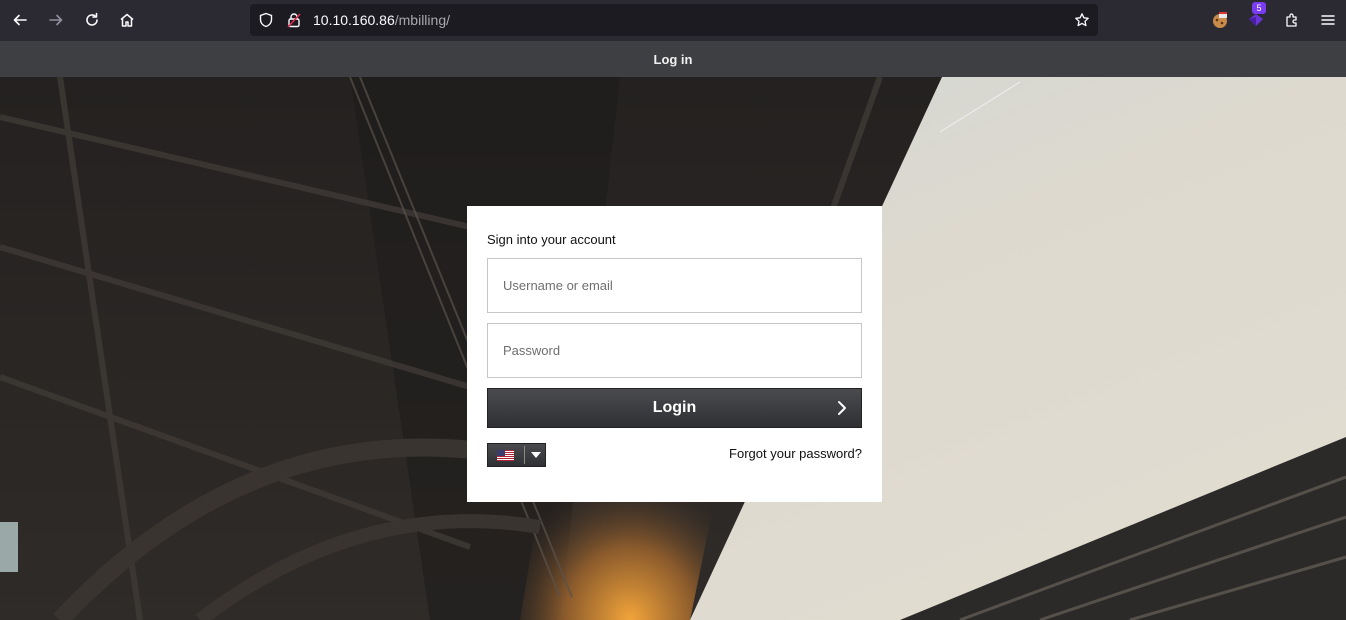 Image resolution: width=1346 pixels, height=620 pixels. I want to click on cookie-extension-icon, so click(1220, 20).